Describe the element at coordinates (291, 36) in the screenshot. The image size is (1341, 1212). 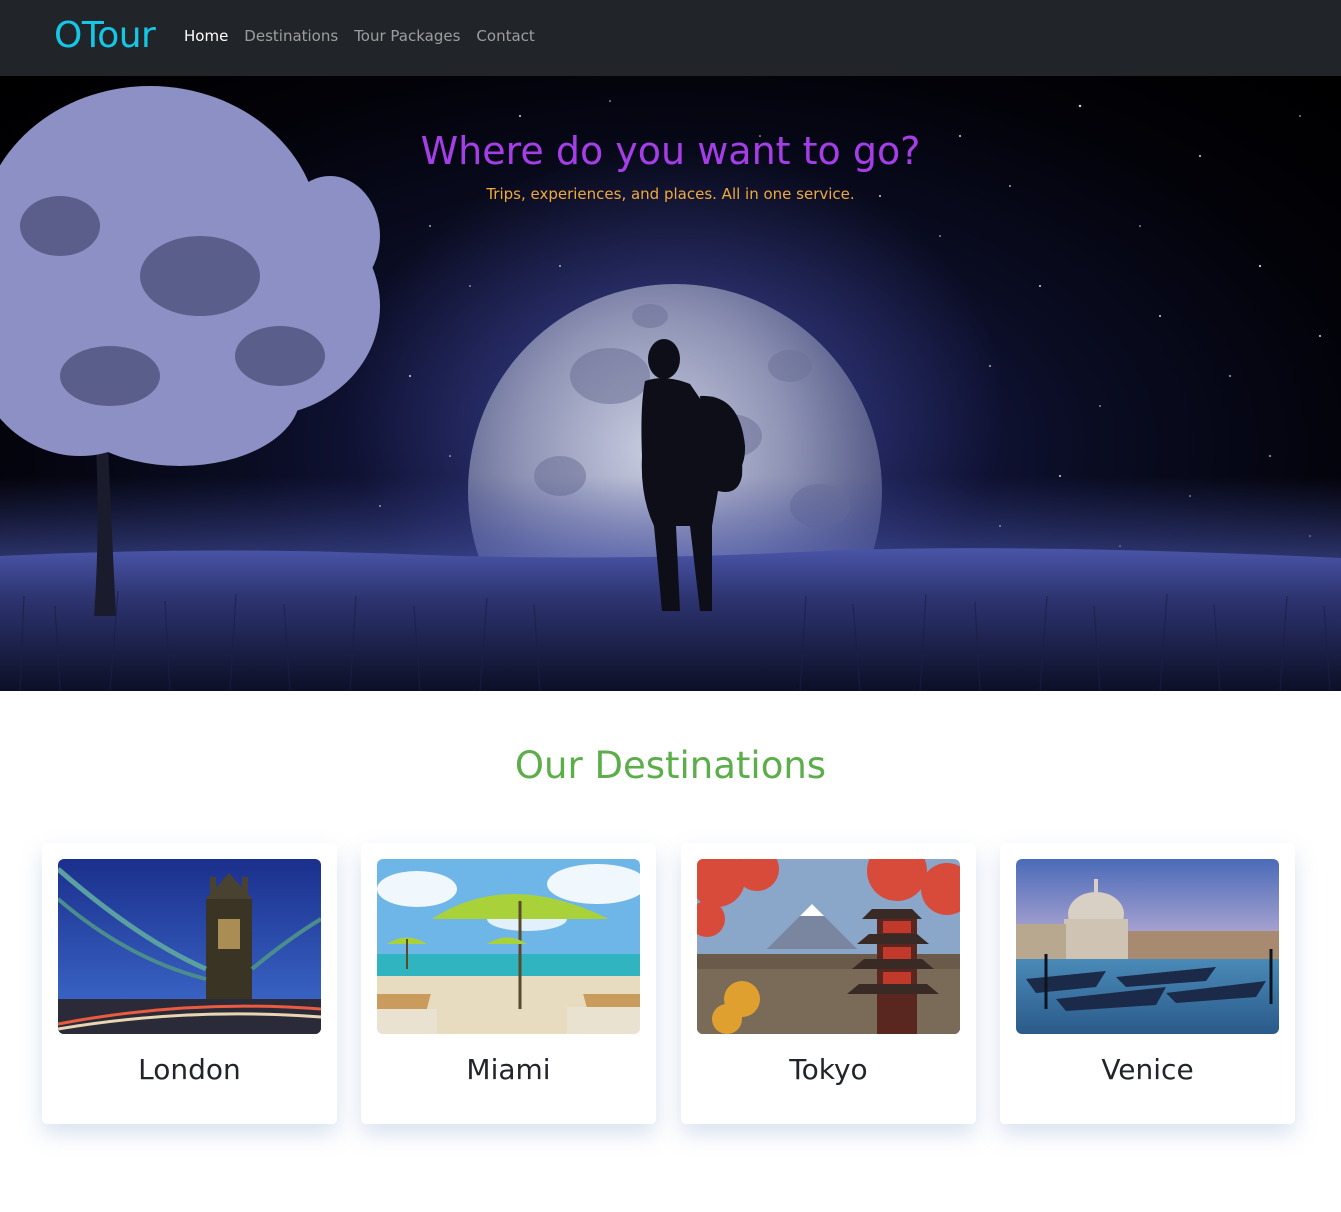
I see `nav-link-destinations: Destinations` at that location.